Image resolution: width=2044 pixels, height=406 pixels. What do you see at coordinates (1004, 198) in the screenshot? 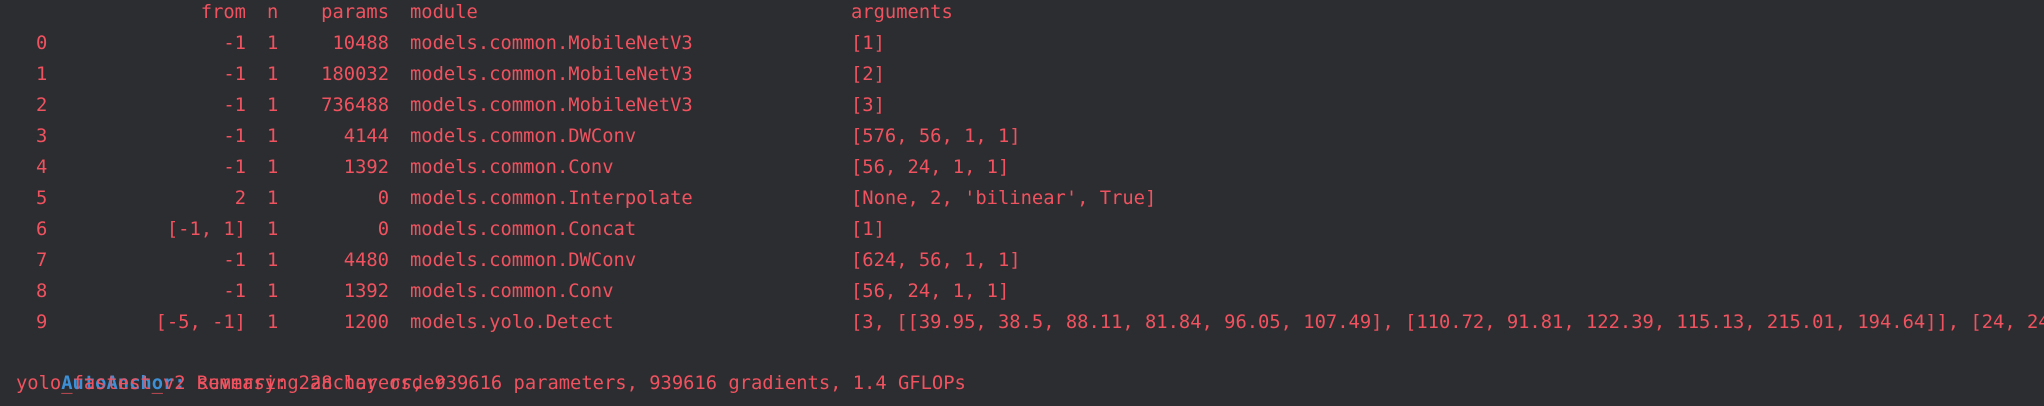
I see `row-arguments: [None, 2, 'bilinear', True]` at bounding box center [1004, 198].